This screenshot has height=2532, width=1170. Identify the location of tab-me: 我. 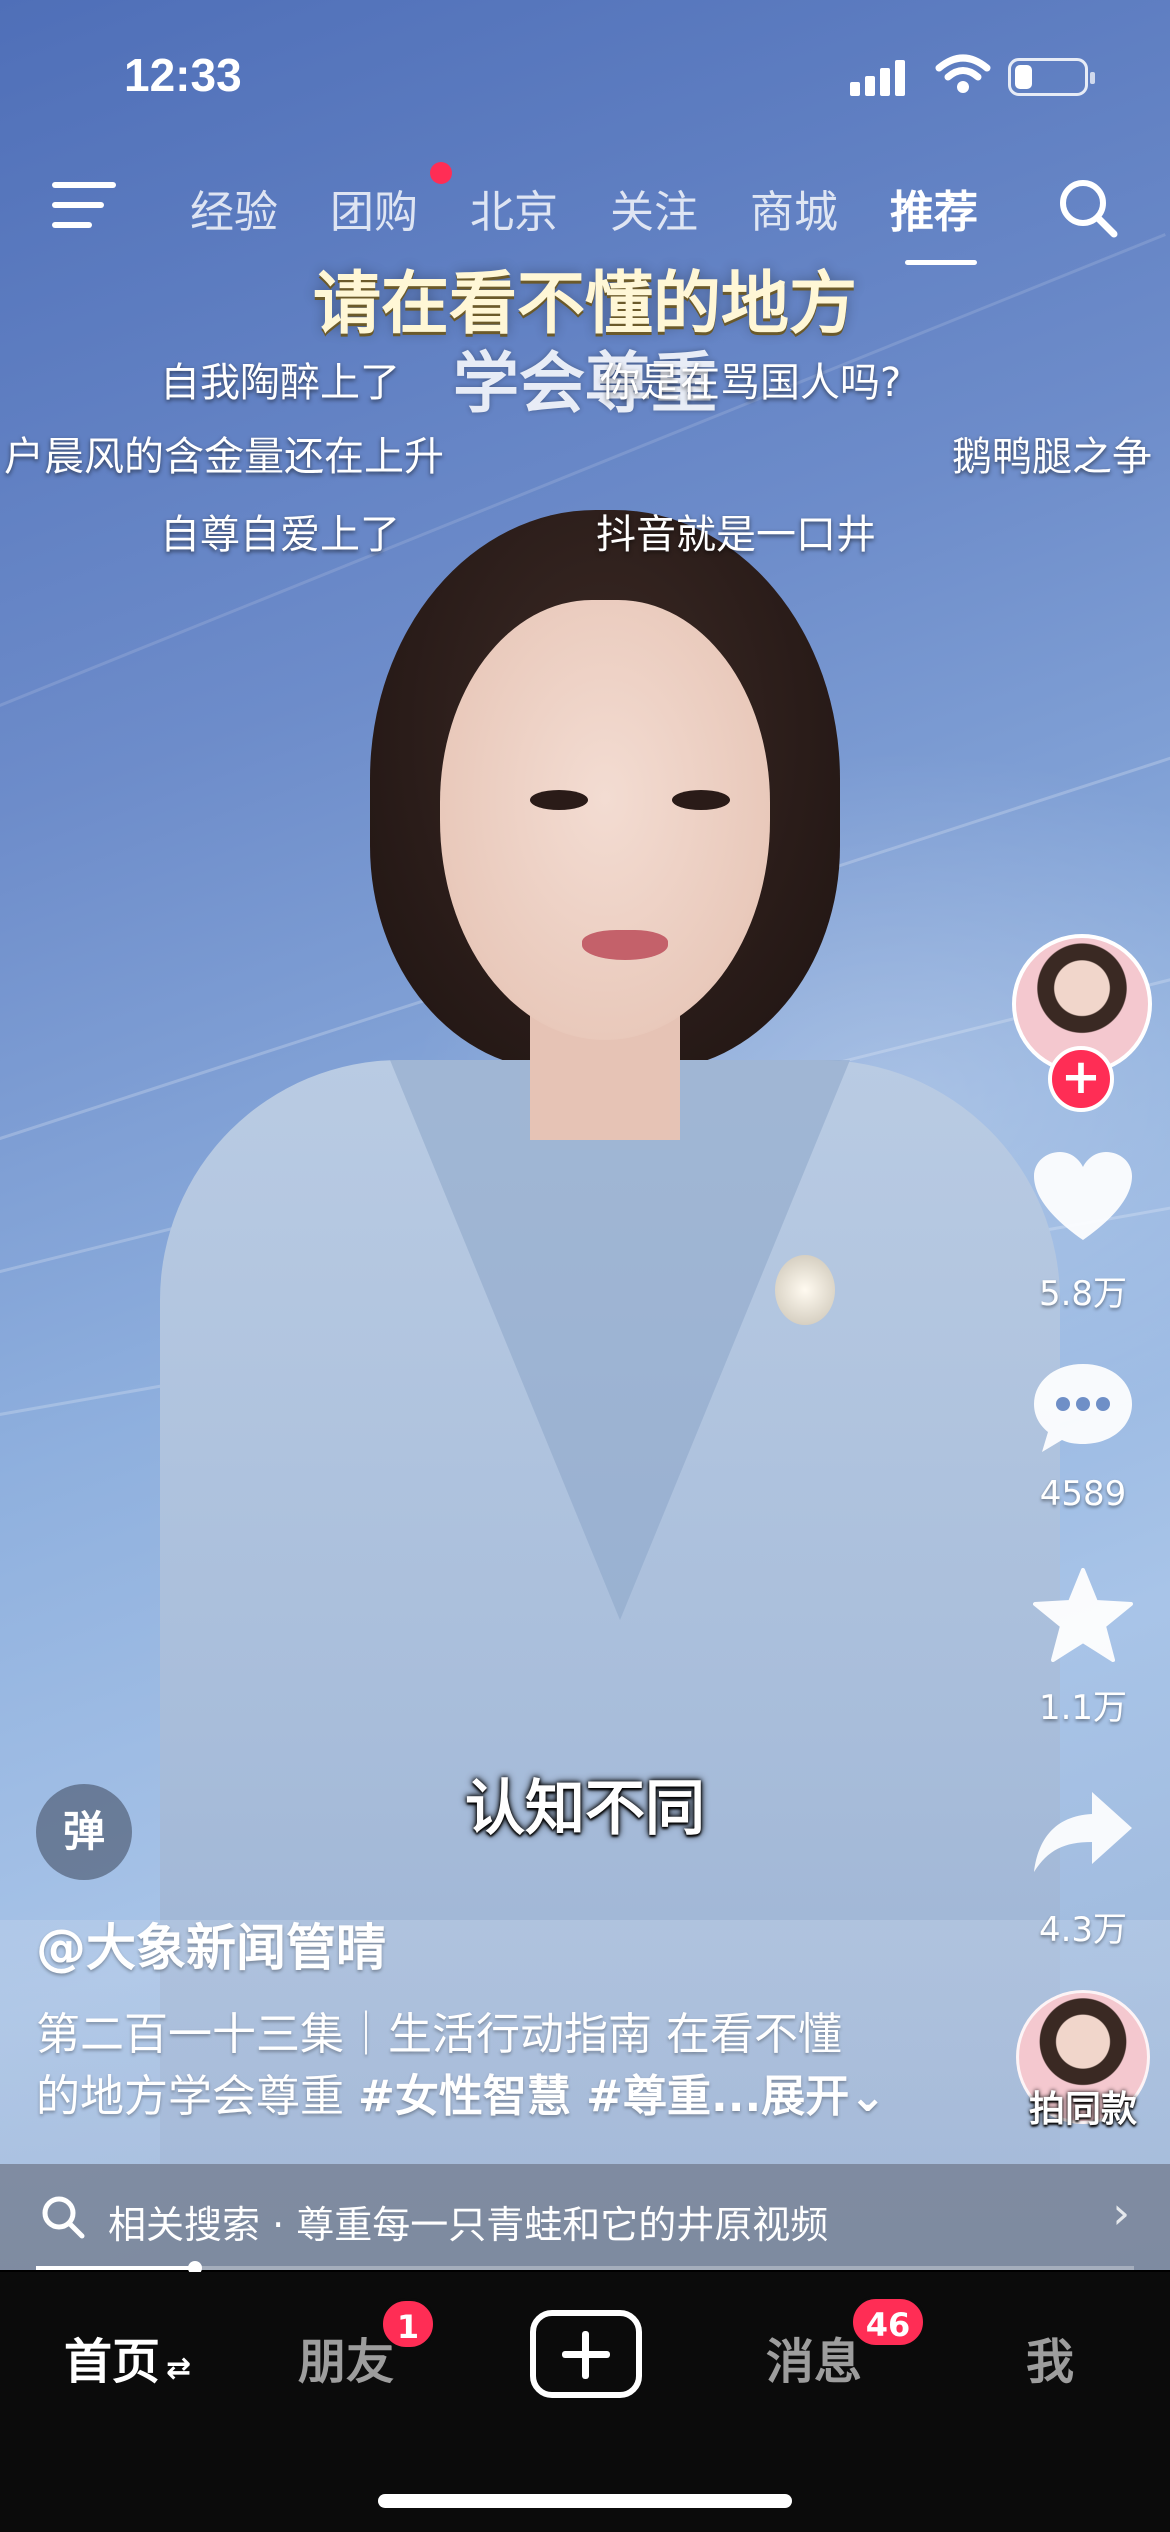
(1050, 2357).